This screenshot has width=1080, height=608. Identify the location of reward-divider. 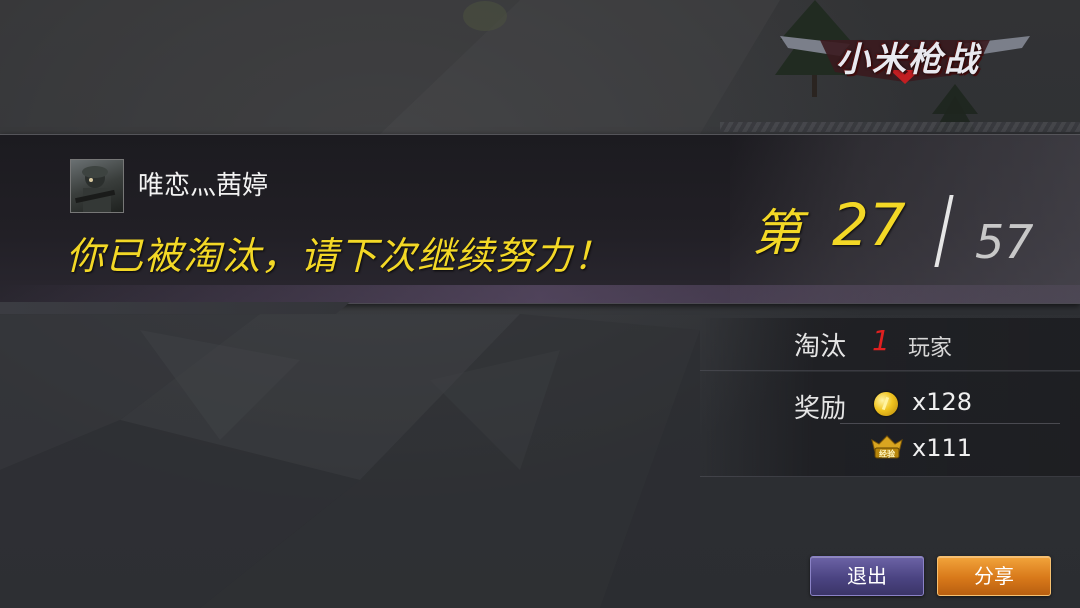
(950, 423).